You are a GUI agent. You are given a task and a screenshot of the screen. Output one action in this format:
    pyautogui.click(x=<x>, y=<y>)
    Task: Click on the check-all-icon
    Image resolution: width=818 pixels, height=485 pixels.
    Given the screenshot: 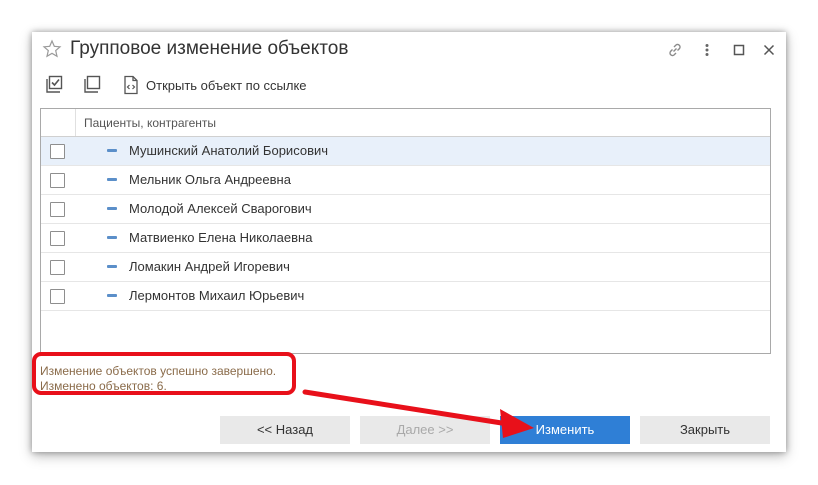 What is the action you would take?
    pyautogui.click(x=53, y=85)
    